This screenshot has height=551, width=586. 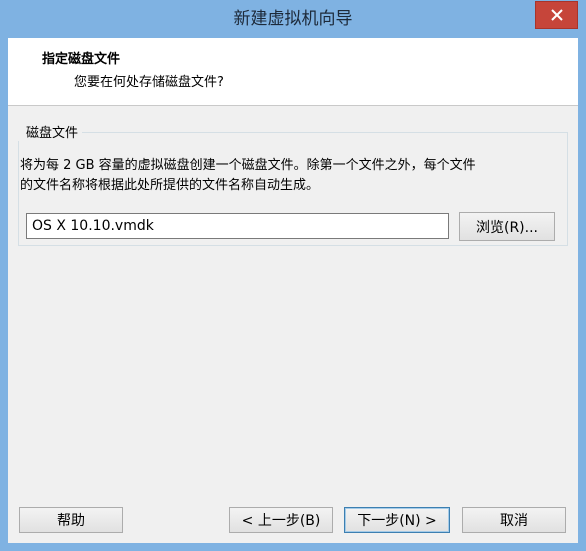 What do you see at coordinates (81, 59) in the screenshot?
I see `page-title: 指定磁盘文件` at bounding box center [81, 59].